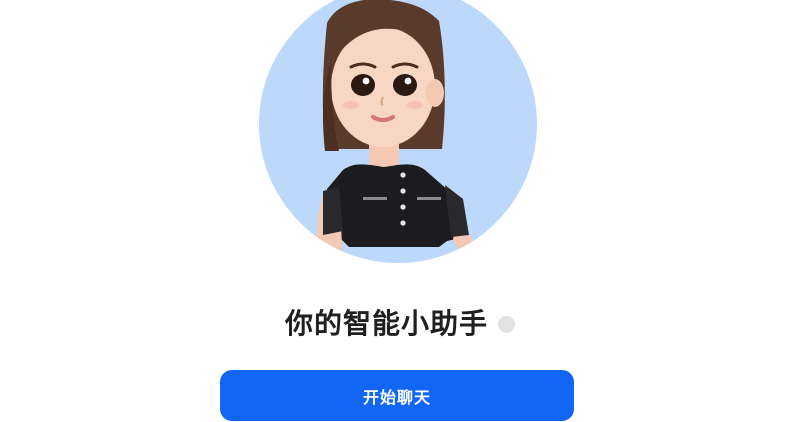 The width and height of the screenshot is (800, 422). I want to click on assistant-title-row: 你的智能小助手, so click(400, 324).